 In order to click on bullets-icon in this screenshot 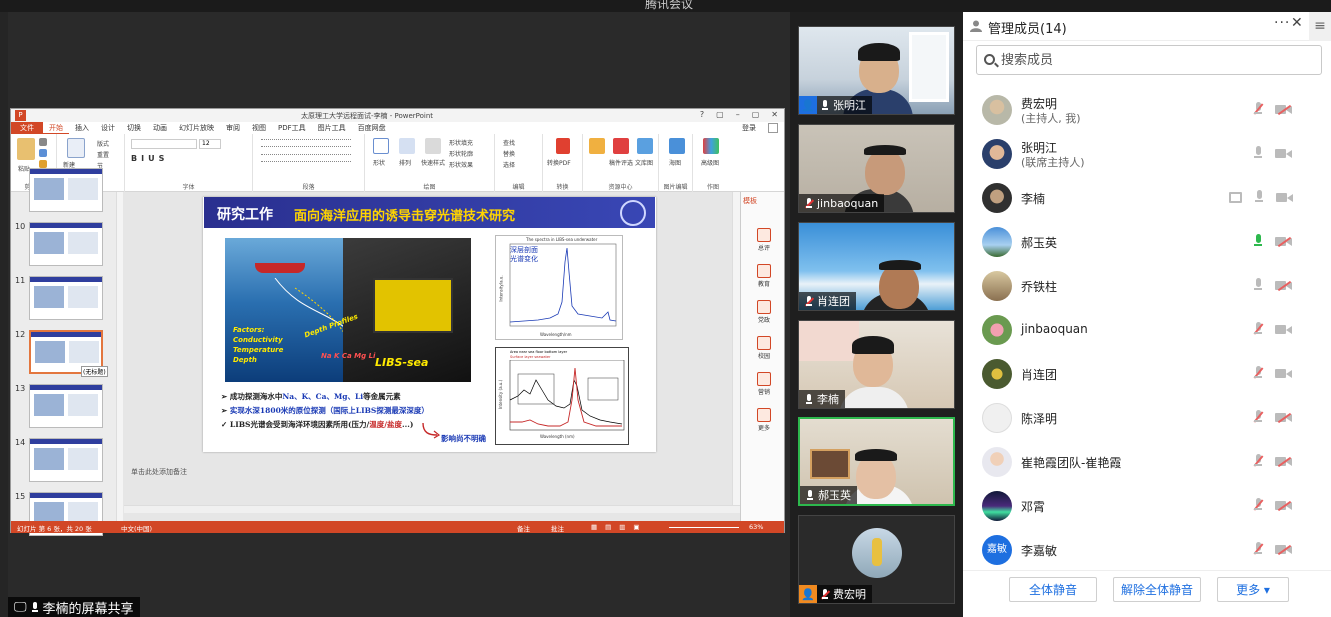, I will do `click(306, 143)`.